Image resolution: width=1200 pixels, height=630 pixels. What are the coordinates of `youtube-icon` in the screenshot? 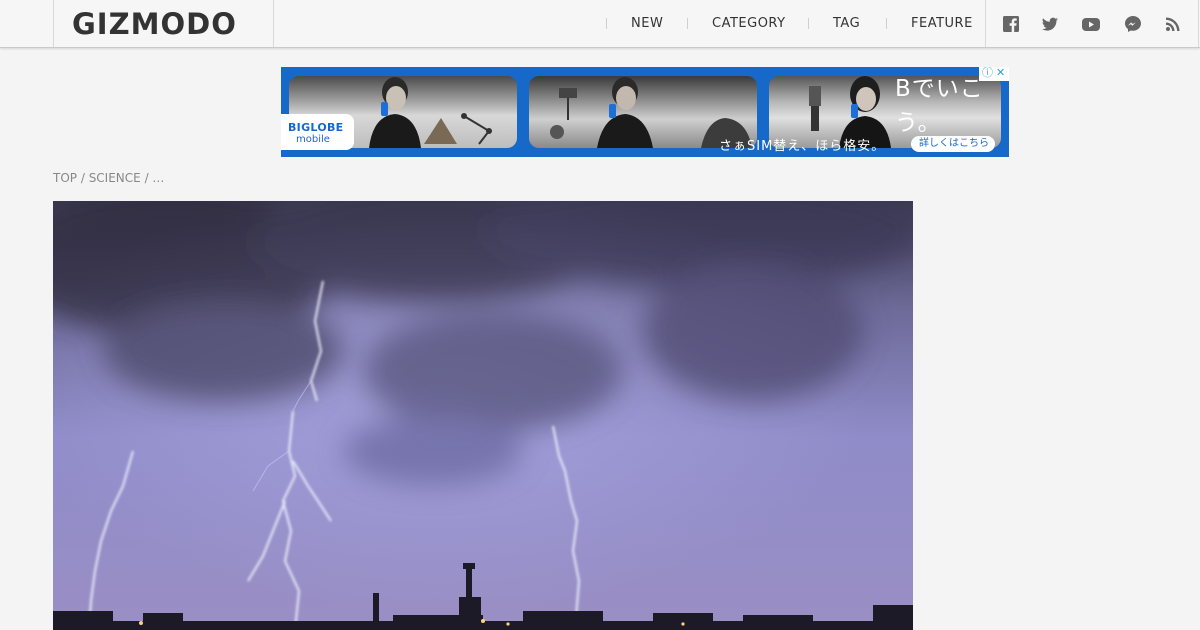 It's located at (1090, 24).